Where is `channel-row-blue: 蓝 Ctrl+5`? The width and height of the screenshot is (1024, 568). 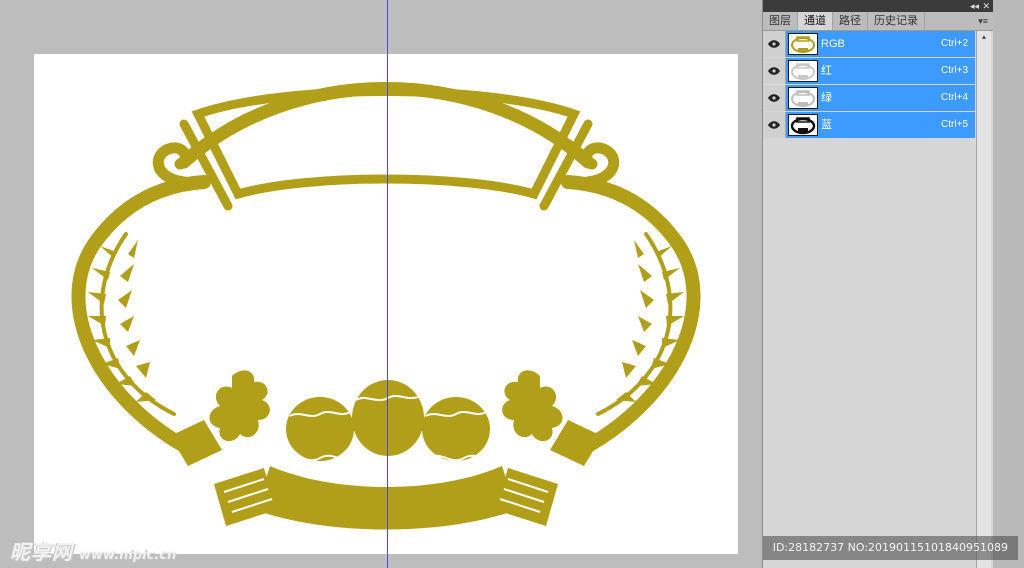 channel-row-blue: 蓝 Ctrl+5 is located at coordinates (869, 125).